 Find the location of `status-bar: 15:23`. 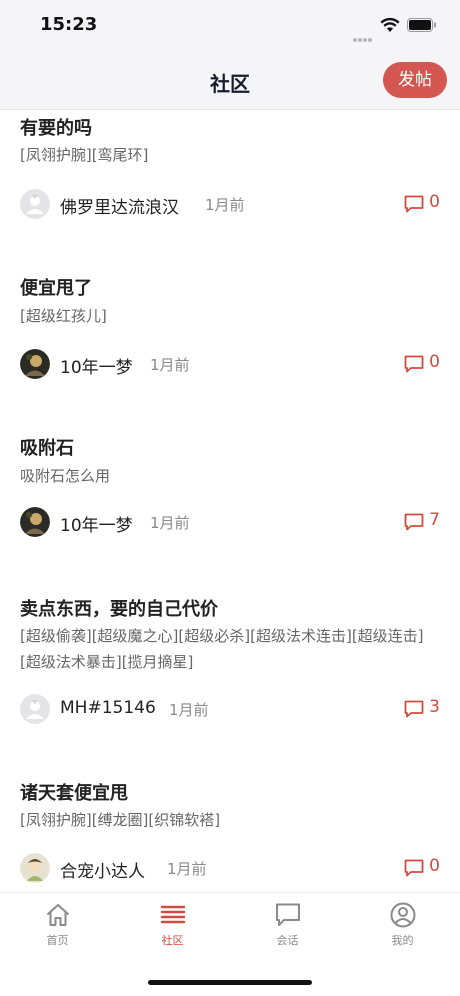

status-bar: 15:23 is located at coordinates (230, 24).